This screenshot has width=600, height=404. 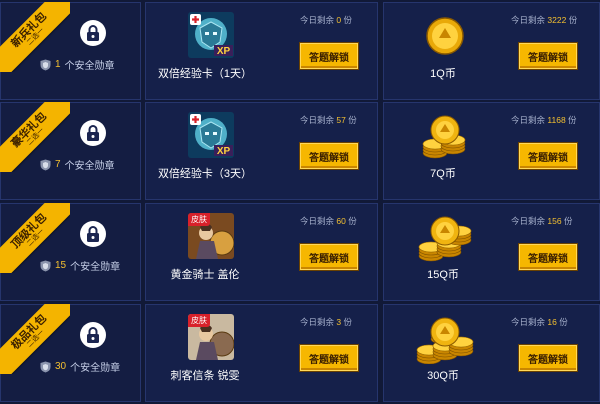 What do you see at coordinates (326, 322) in the screenshot?
I see `item-remaining: 今日剩余 3 份` at bounding box center [326, 322].